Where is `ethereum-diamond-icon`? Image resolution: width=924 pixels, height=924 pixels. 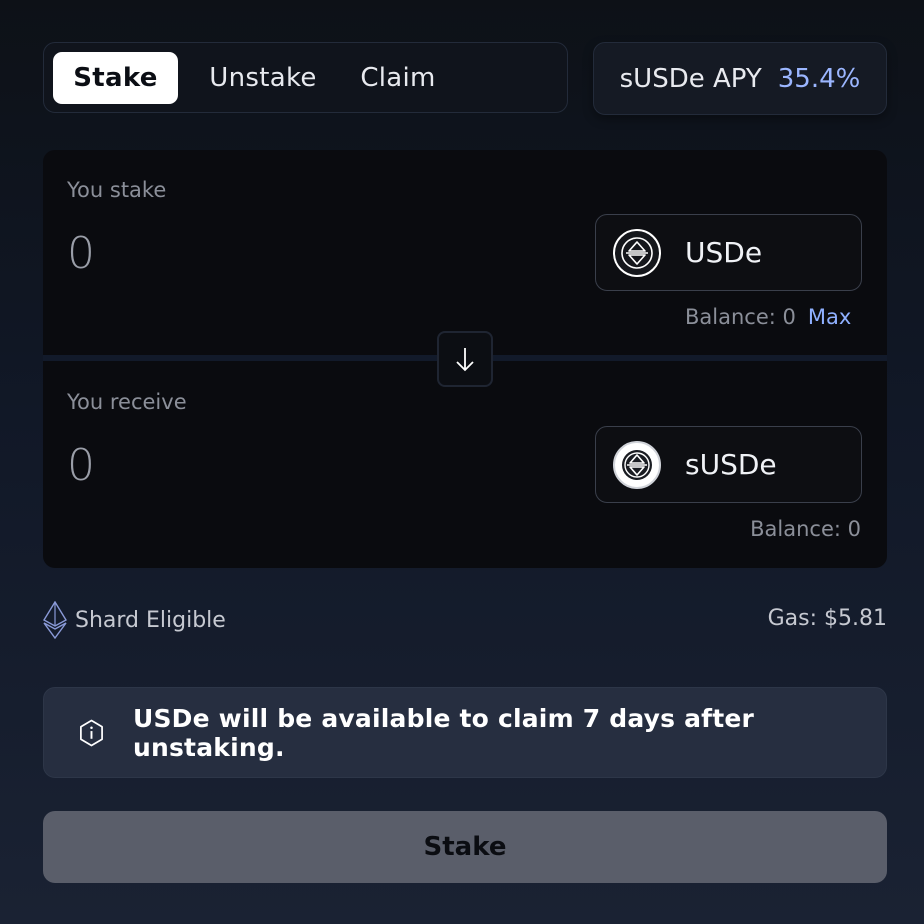
ethereum-diamond-icon is located at coordinates (55, 620).